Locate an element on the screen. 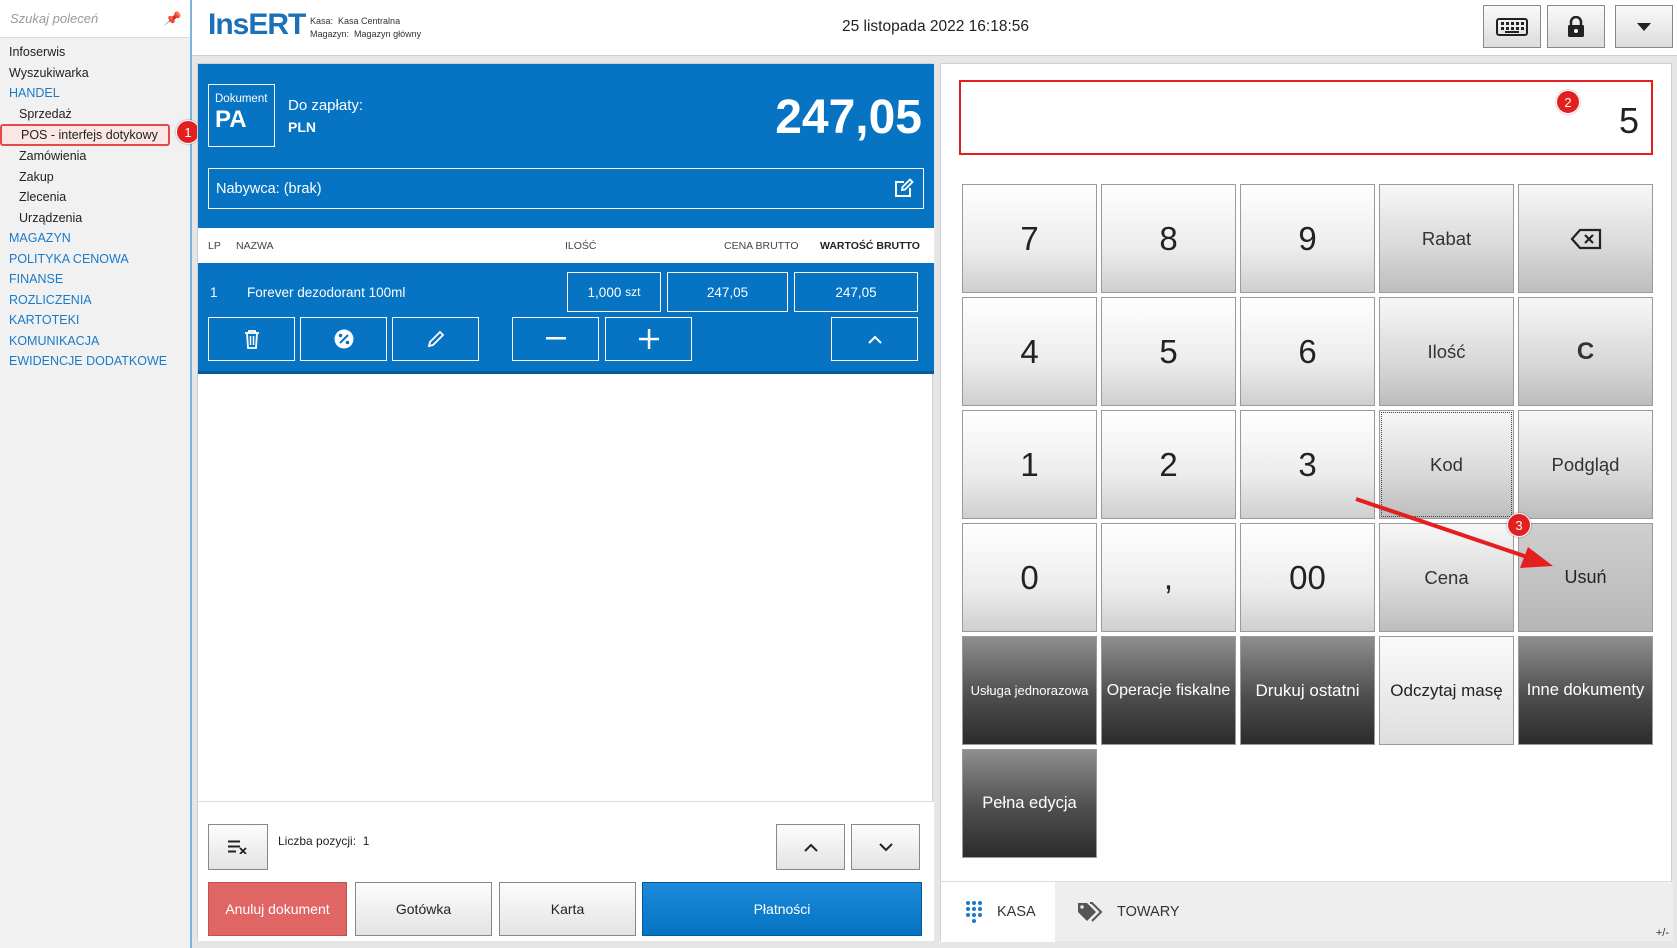 The image size is (1677, 948). backspace-icon is located at coordinates (1585, 238).